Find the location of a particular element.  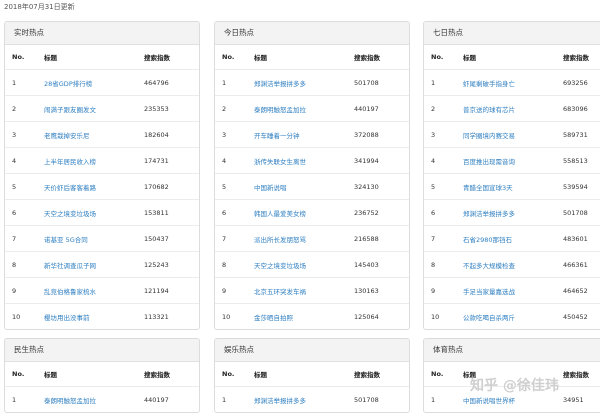

table-row: 9 手足当家量嘉选战 464652 is located at coordinates (512, 290).